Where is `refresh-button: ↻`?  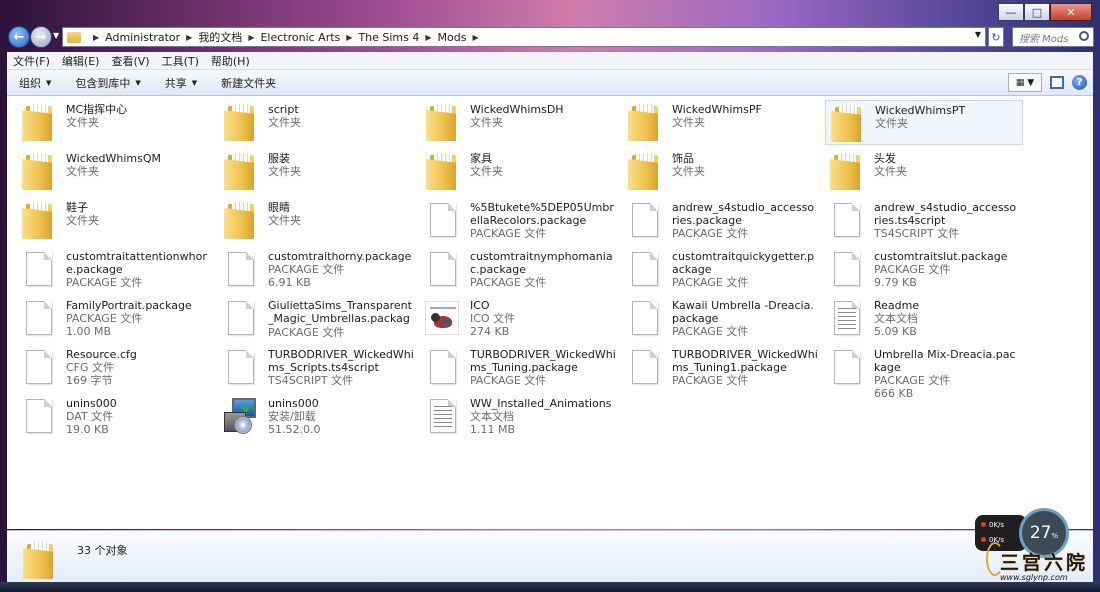
refresh-button: ↻ is located at coordinates (996, 37).